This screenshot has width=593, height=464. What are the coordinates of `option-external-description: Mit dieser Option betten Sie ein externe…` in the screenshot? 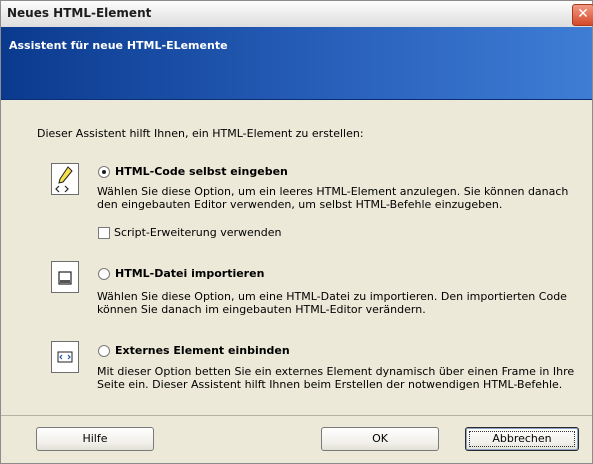 It's located at (336, 378).